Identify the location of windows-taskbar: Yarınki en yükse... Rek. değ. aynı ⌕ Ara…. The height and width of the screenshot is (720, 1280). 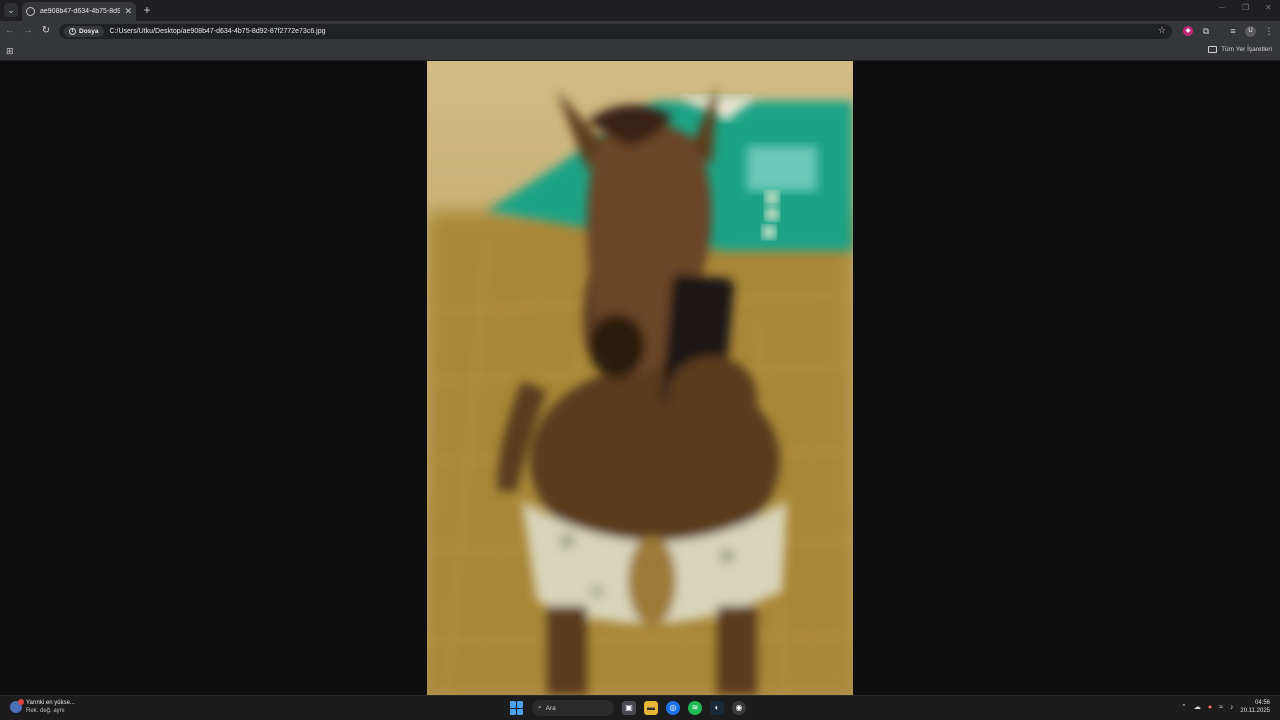
(640, 707).